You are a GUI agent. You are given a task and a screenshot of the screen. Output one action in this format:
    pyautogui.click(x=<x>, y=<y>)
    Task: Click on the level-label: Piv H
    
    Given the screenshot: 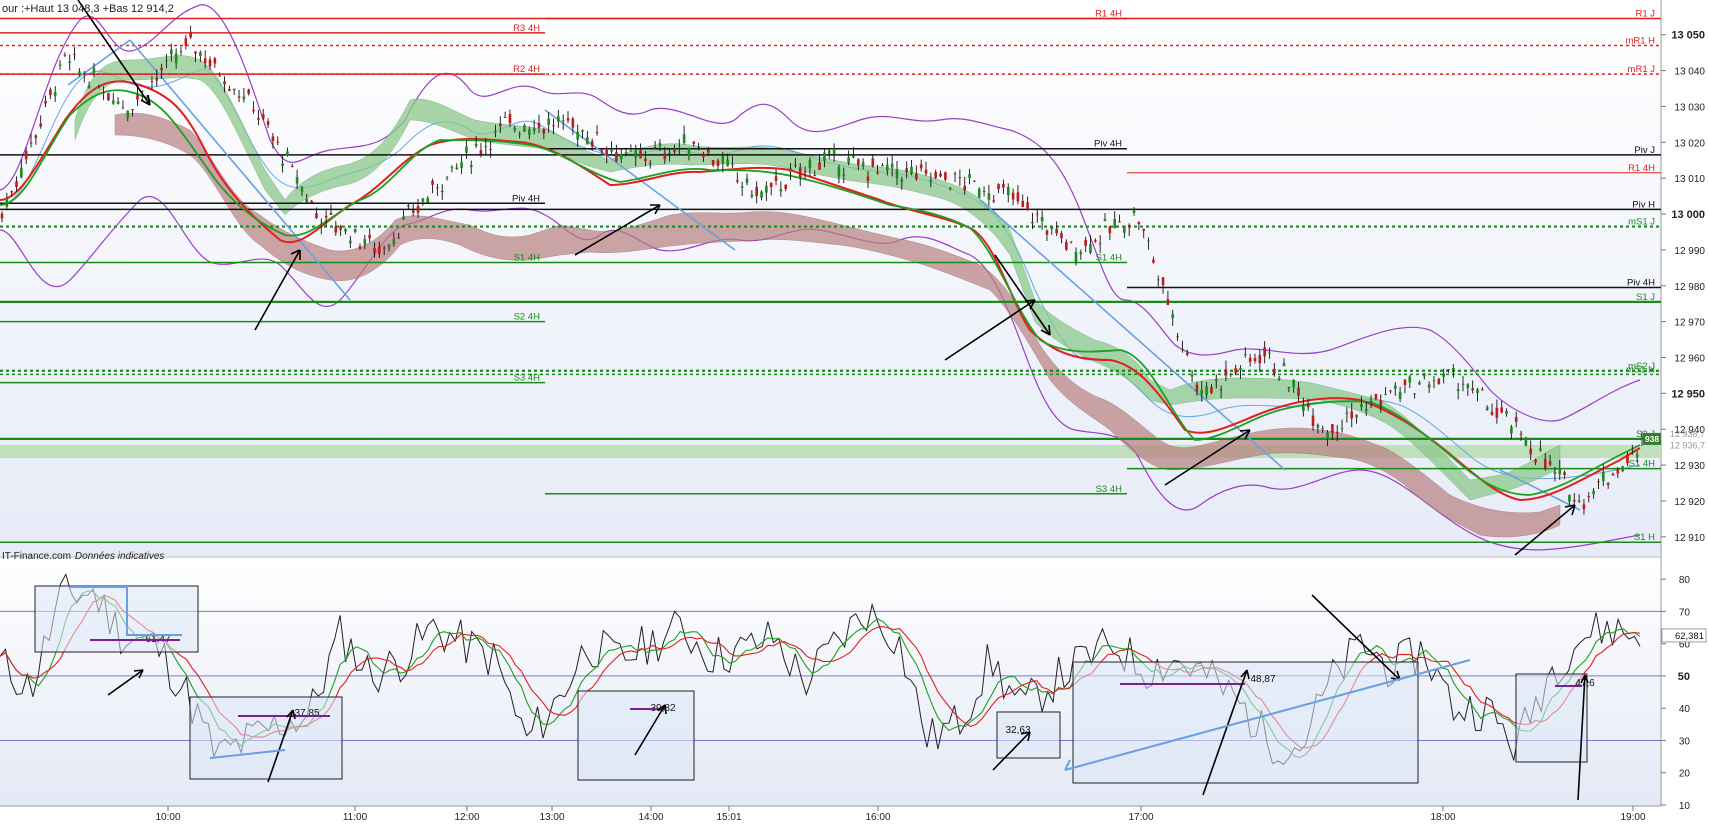 What is the action you would take?
    pyautogui.click(x=1643, y=204)
    